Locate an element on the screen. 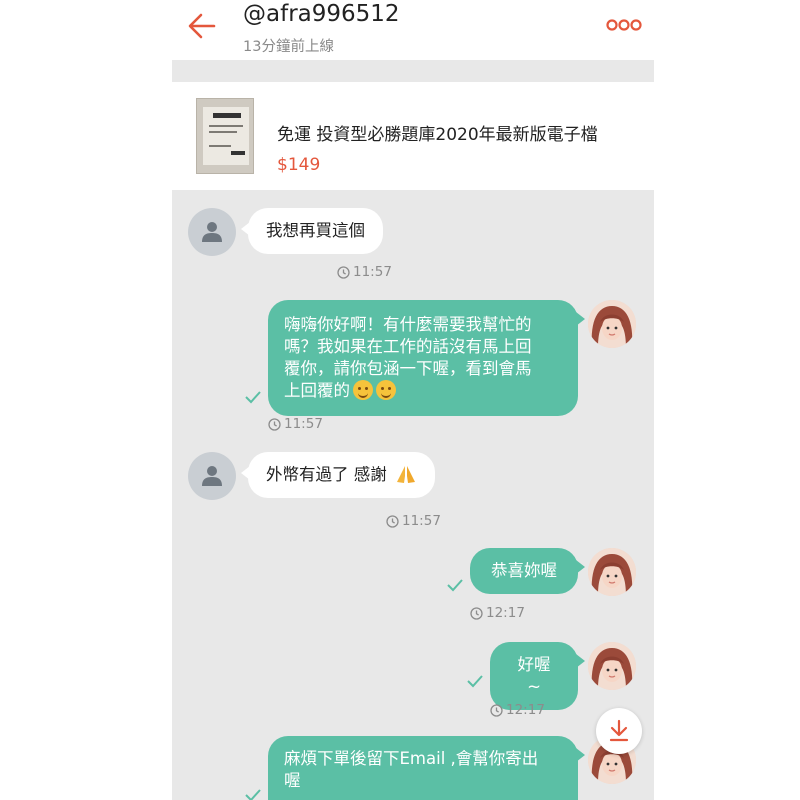  message-line: 上回覆的 is located at coordinates (317, 390).